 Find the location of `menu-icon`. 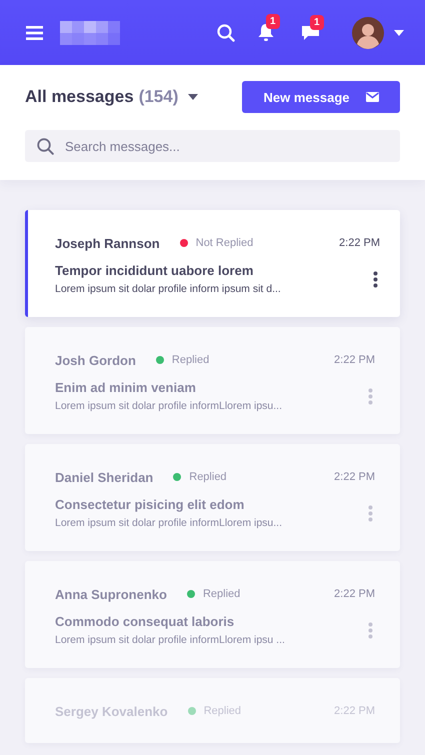

menu-icon is located at coordinates (34, 33).